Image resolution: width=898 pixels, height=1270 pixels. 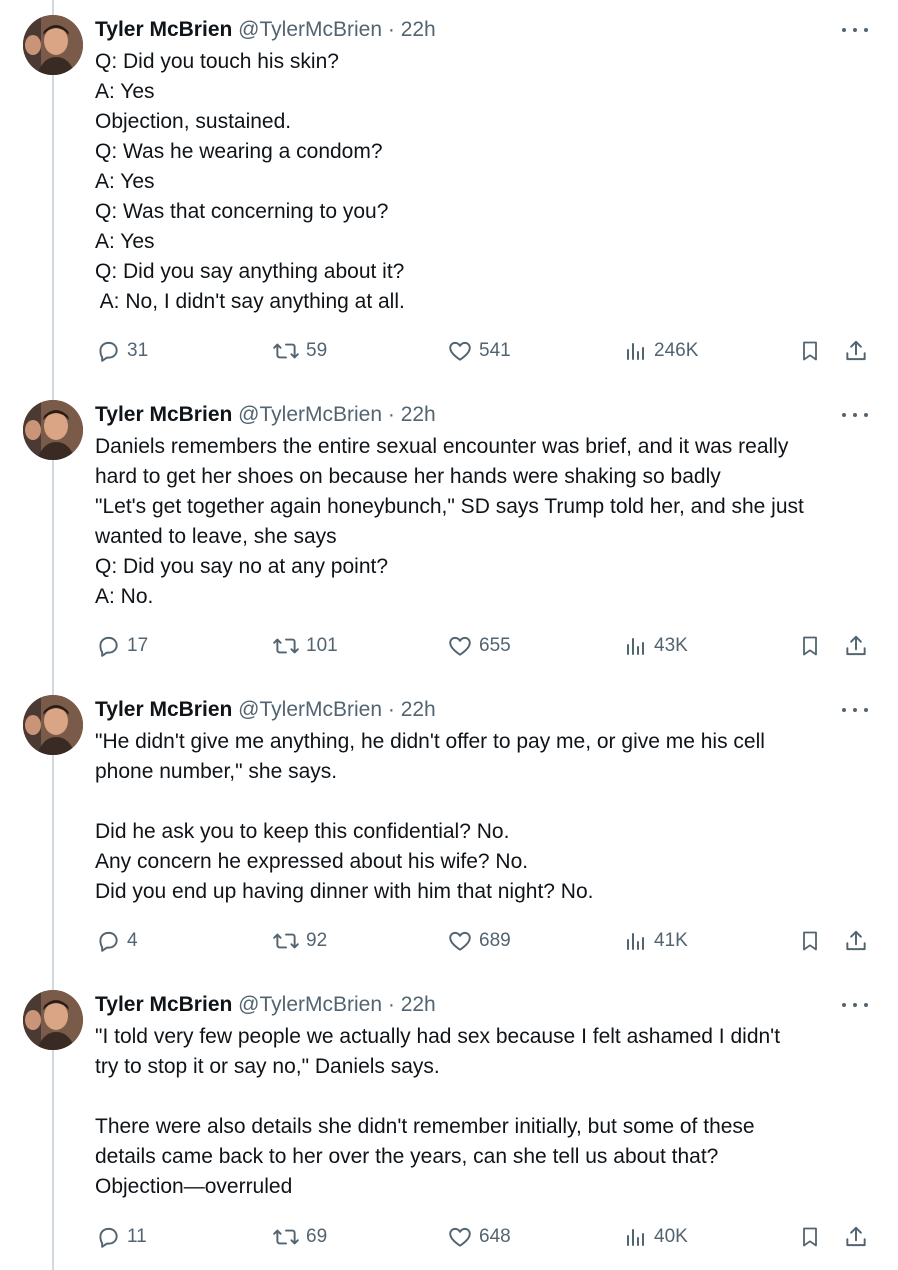 I want to click on tweet-actions: 11 69 648 40K, so click(x=449, y=1237).